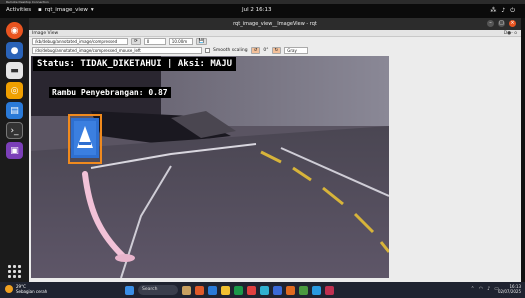  Describe the element at coordinates (225, 290) in the screenshot. I see `explorer-icon` at that location.